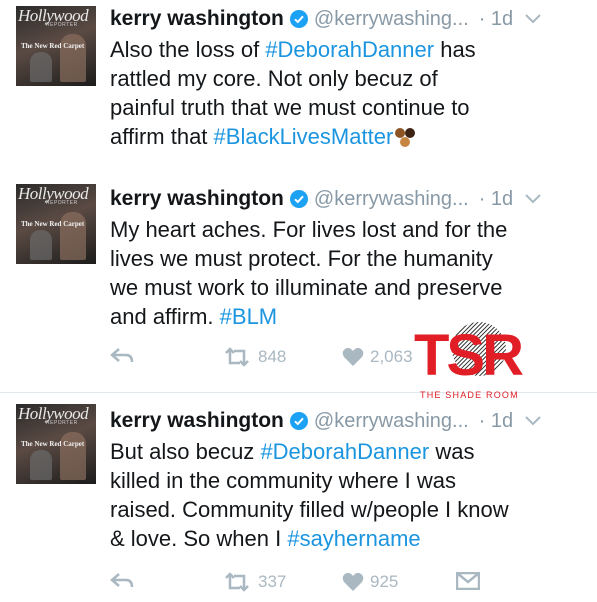 The image size is (597, 602). I want to click on watermark-caption: THE SHADE ROOM, so click(469, 395).